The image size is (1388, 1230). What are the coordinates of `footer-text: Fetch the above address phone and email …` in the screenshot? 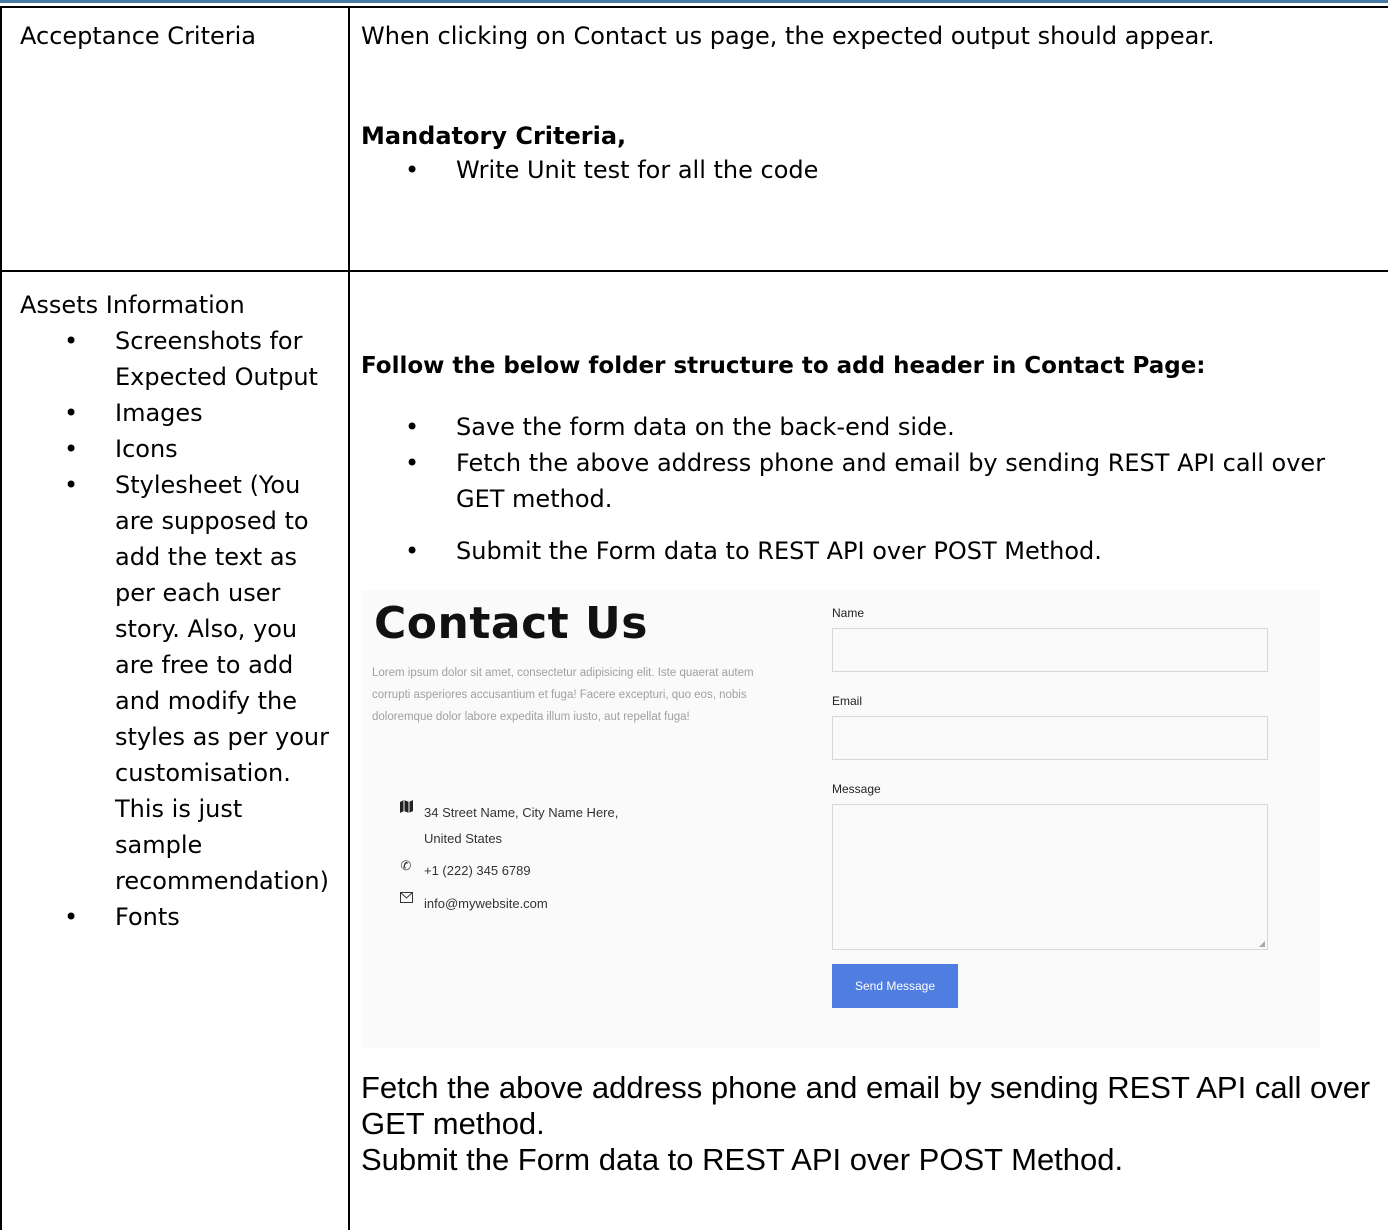 It's located at (865, 1124).